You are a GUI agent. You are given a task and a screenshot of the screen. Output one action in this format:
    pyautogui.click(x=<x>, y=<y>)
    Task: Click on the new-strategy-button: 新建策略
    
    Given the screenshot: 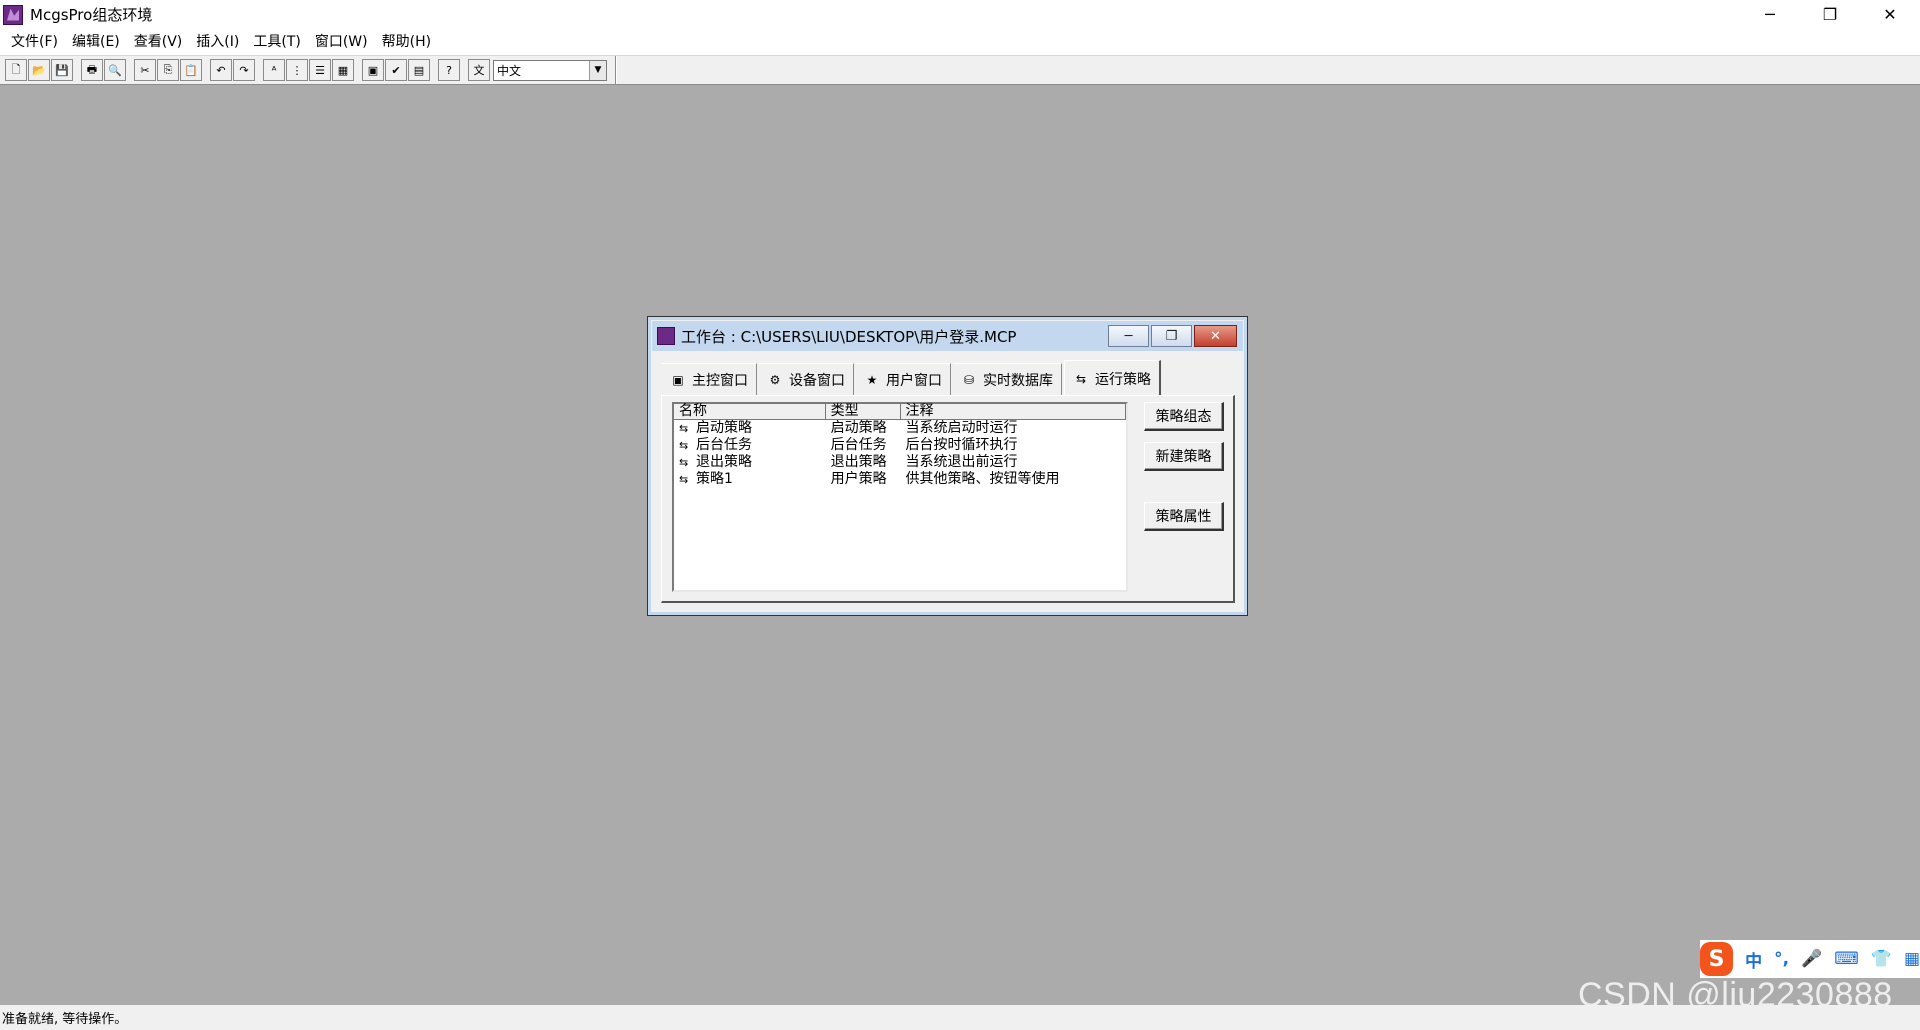 What is the action you would take?
    pyautogui.click(x=1184, y=456)
    